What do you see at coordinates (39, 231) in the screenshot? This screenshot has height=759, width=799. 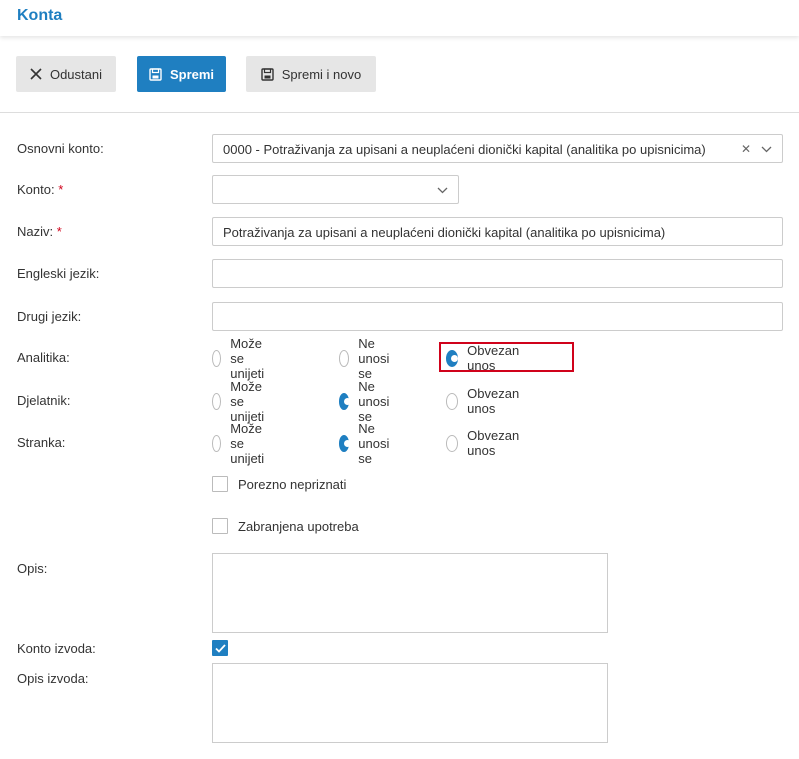 I see `naziv-label: Naziv: *` at bounding box center [39, 231].